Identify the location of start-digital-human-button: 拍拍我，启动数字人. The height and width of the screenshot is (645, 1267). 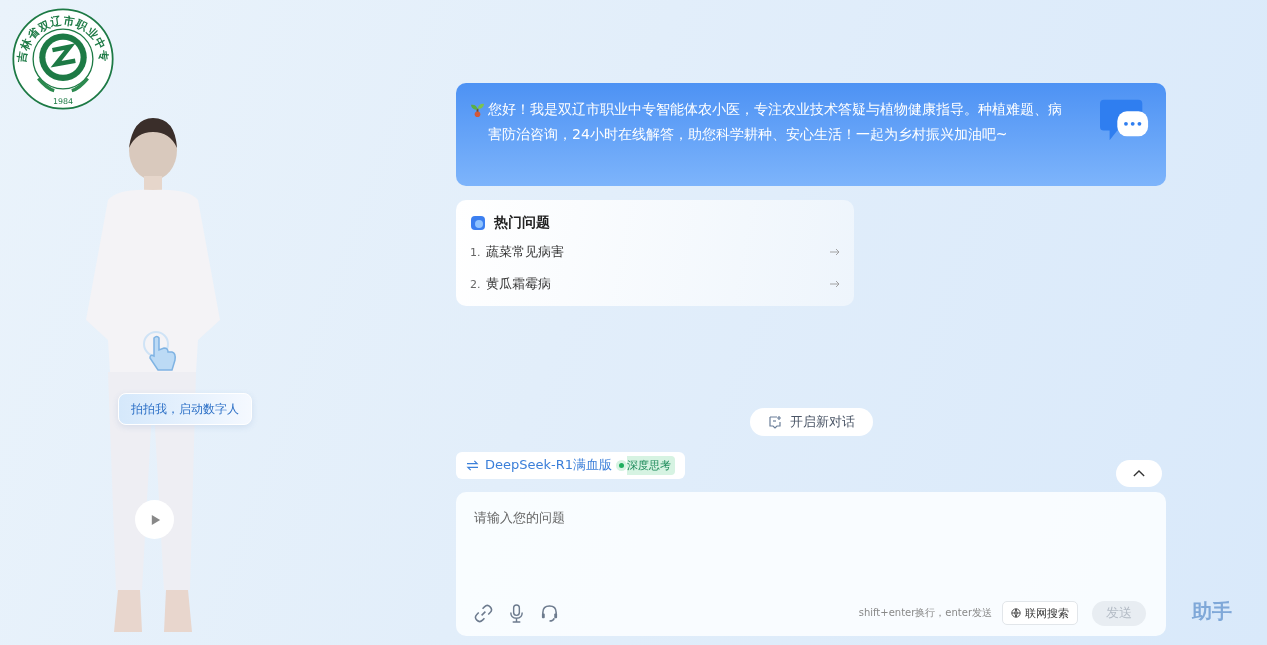
(185, 409).